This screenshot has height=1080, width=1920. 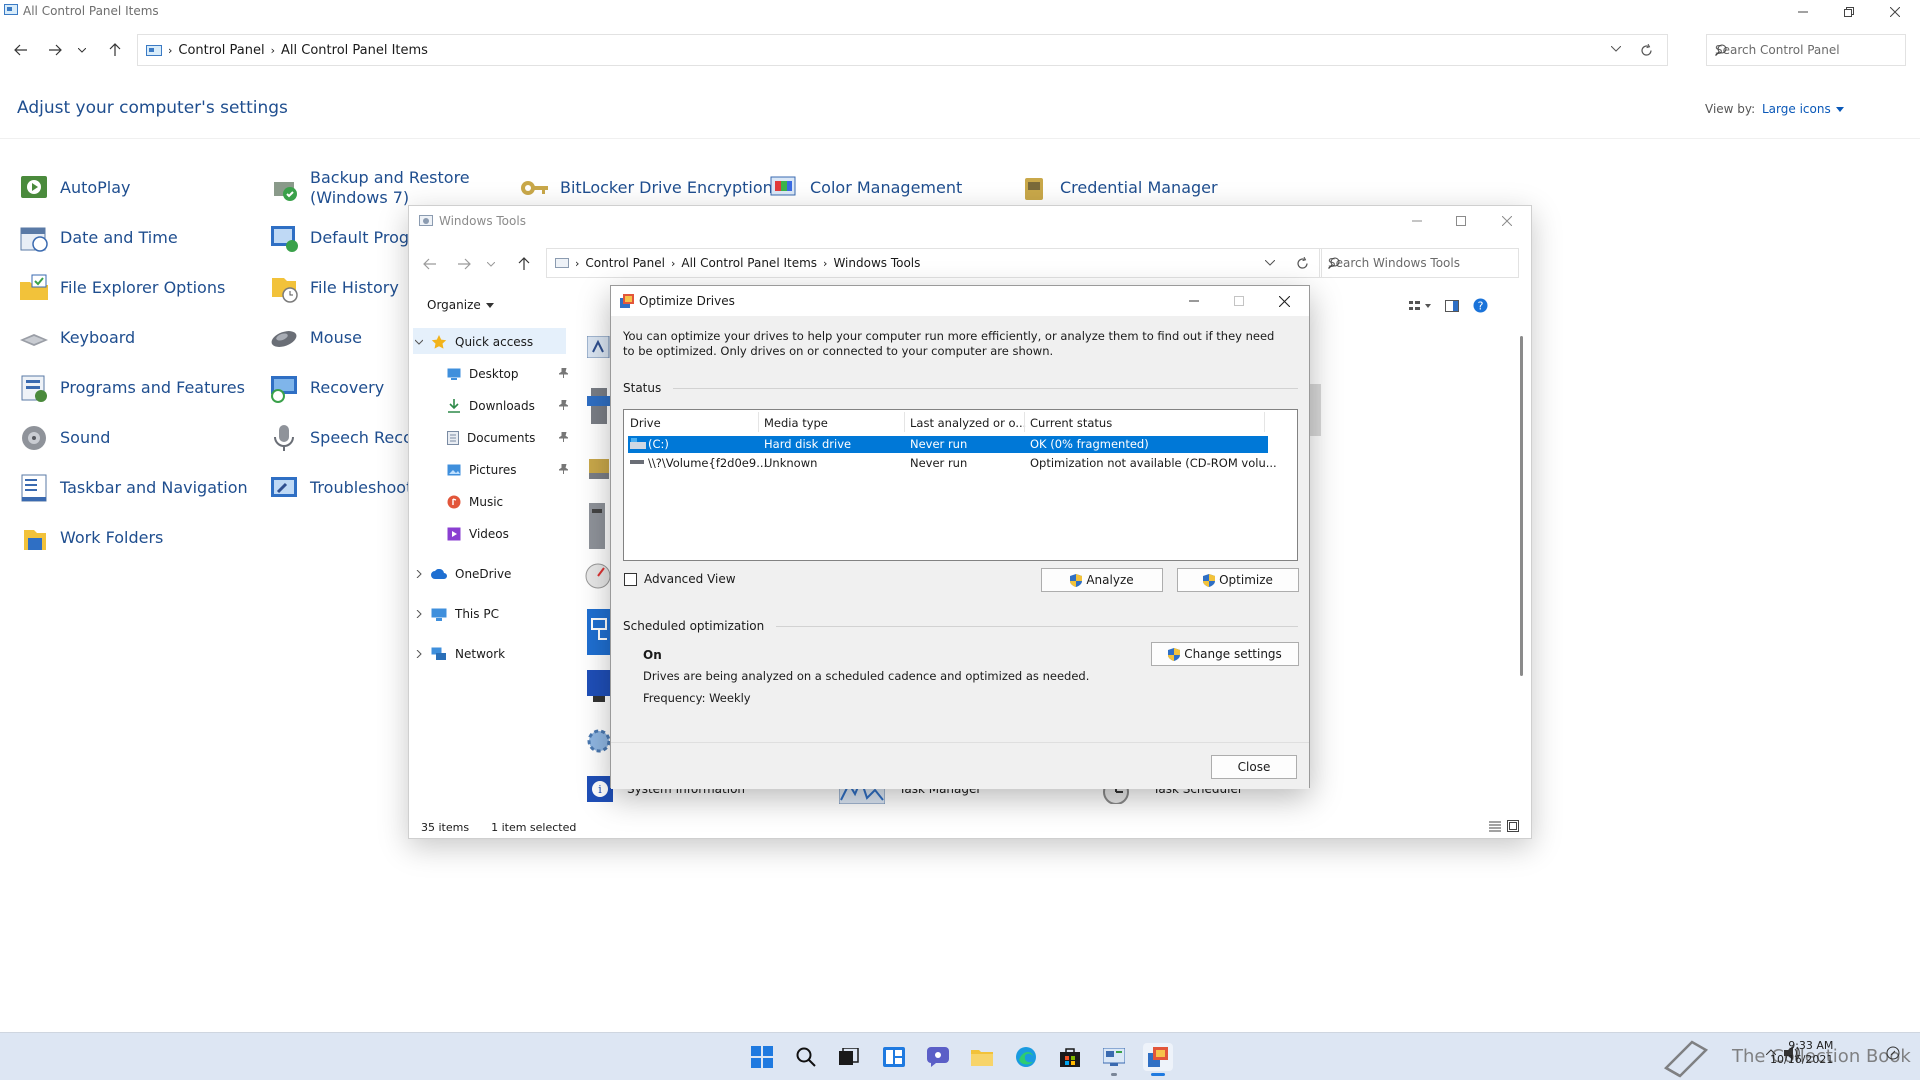 I want to click on cp-item-credential-manager: Credential Manager, so click(x=1118, y=188).